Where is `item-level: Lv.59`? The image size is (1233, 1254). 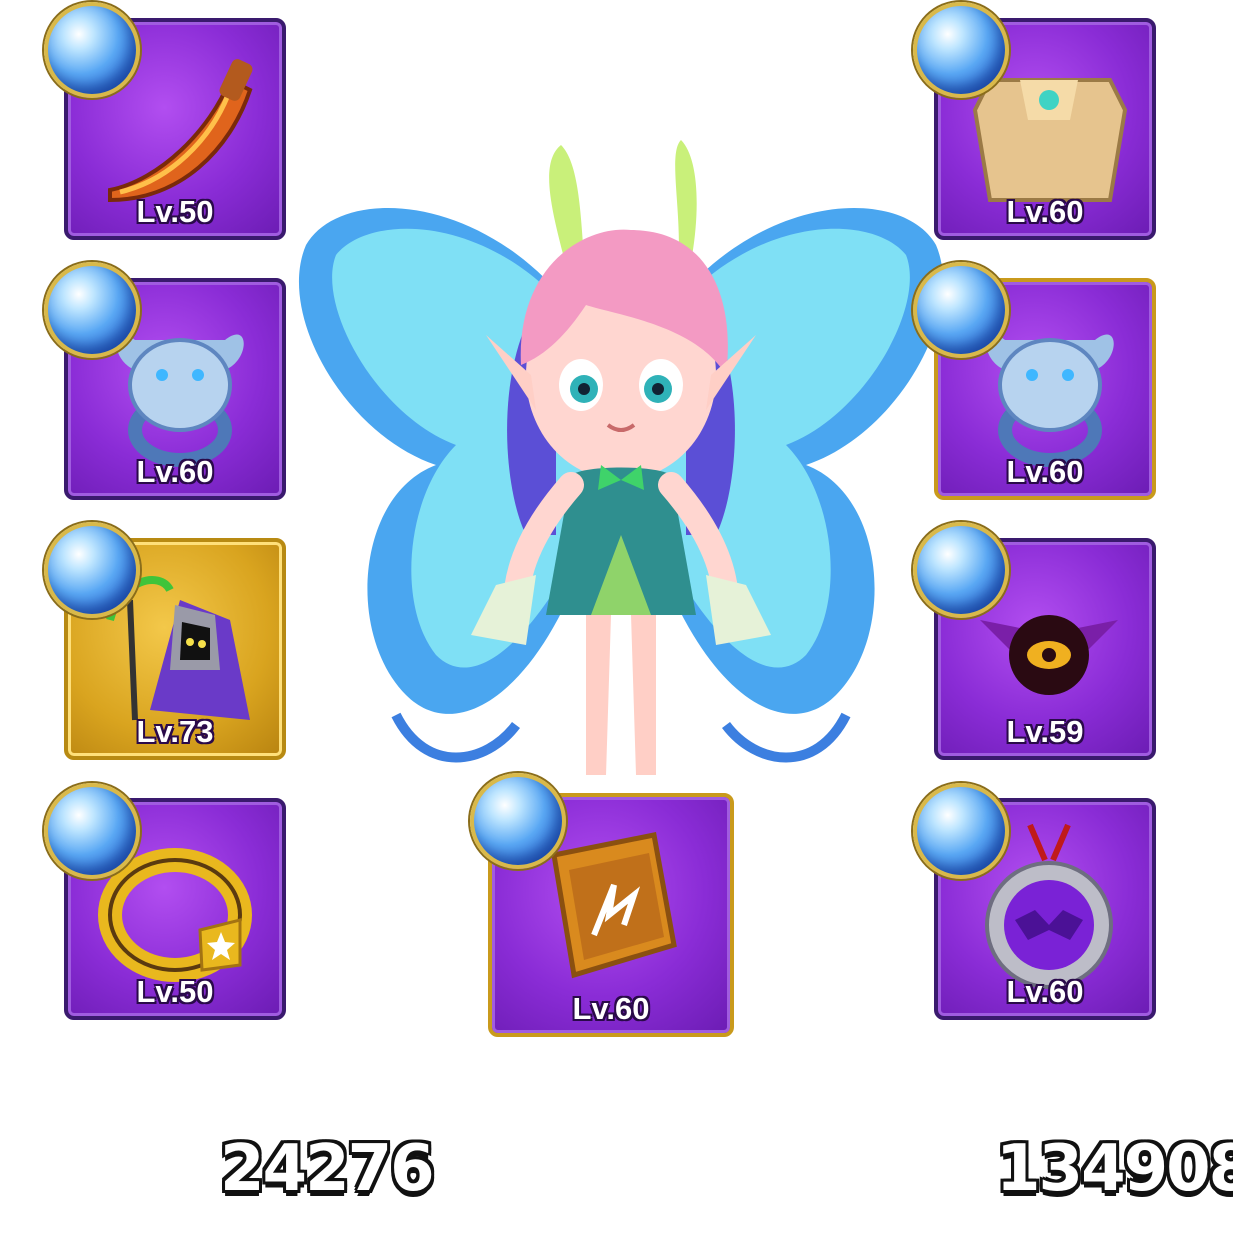
item-level: Lv.59 is located at coordinates (1045, 731).